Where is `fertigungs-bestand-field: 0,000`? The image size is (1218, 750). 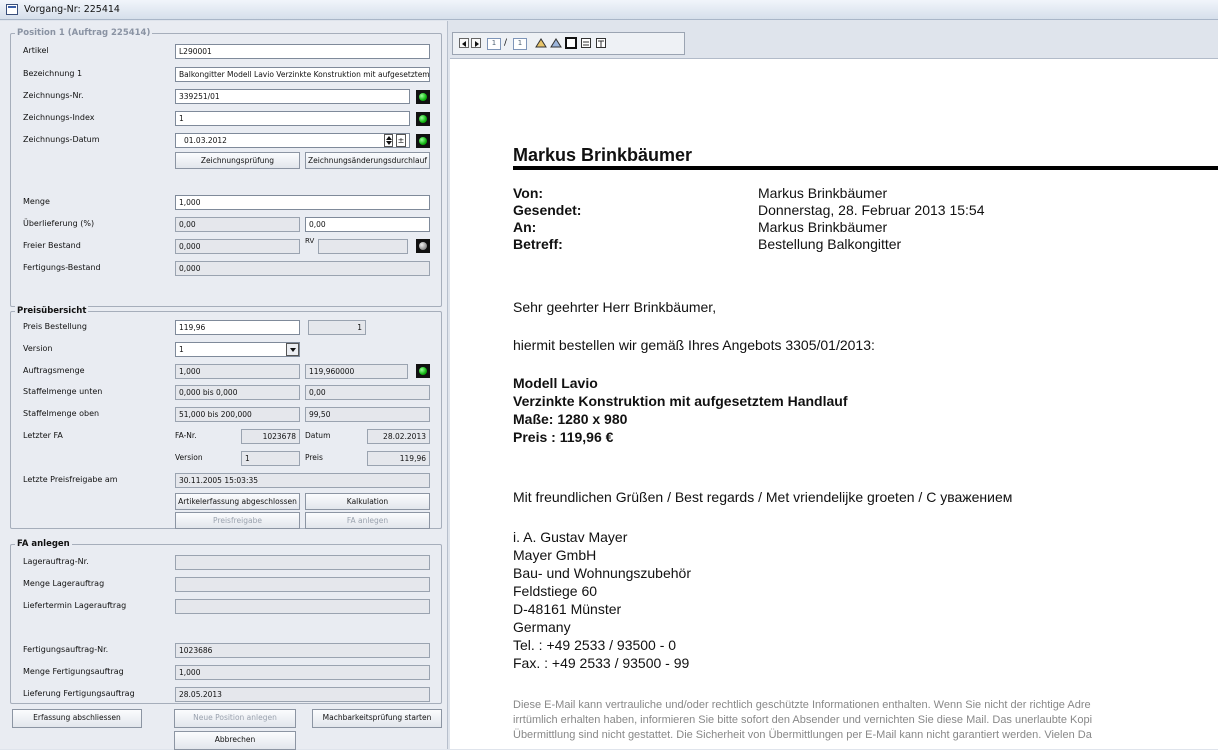
fertigungs-bestand-field: 0,000 is located at coordinates (302, 268).